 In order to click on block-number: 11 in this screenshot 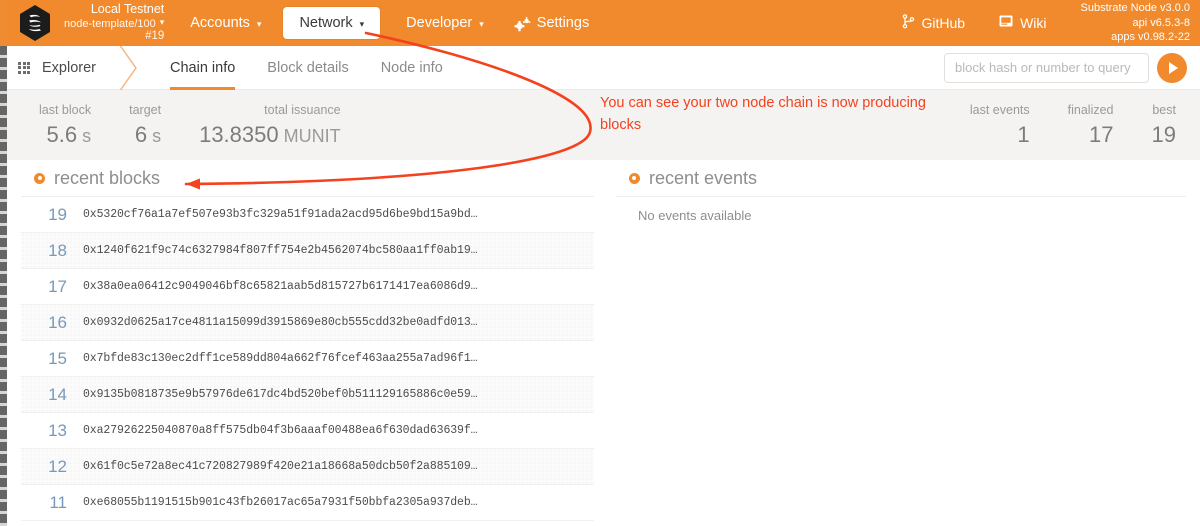, I will do `click(52, 503)`.